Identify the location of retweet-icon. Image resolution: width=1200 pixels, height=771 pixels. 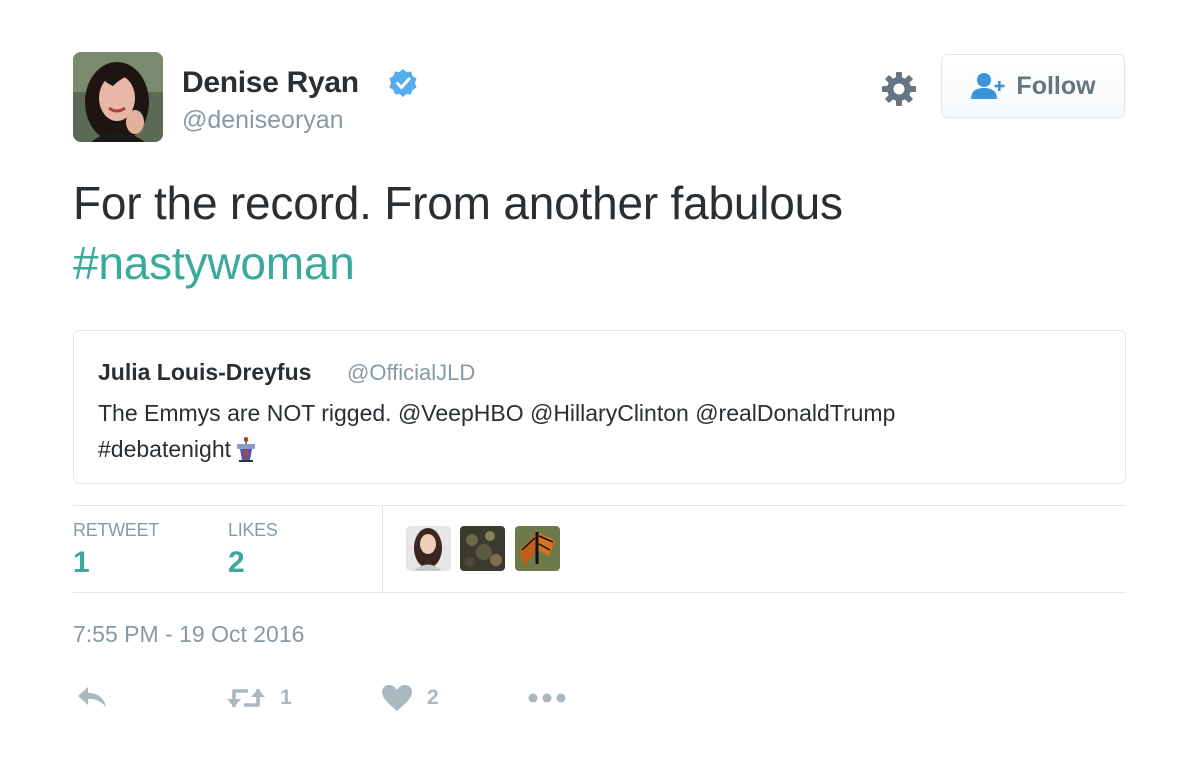
(246, 698).